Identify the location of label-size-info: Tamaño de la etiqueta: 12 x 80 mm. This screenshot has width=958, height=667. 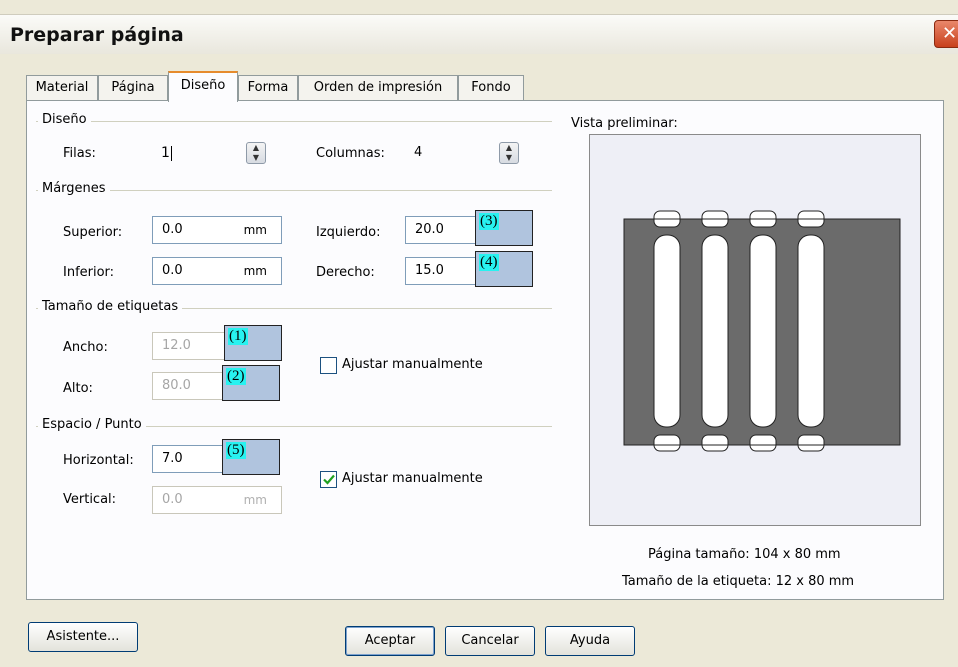
(738, 581).